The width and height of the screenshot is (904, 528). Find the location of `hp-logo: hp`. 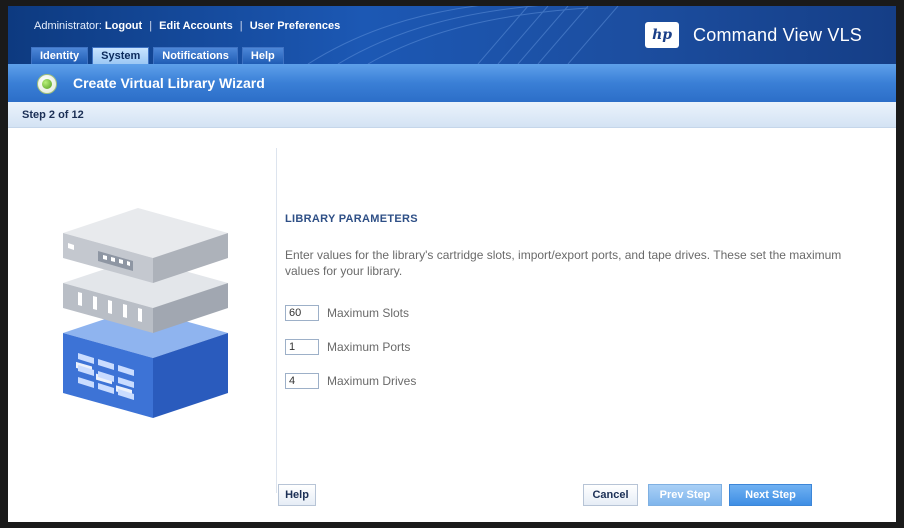

hp-logo: hp is located at coordinates (662, 35).